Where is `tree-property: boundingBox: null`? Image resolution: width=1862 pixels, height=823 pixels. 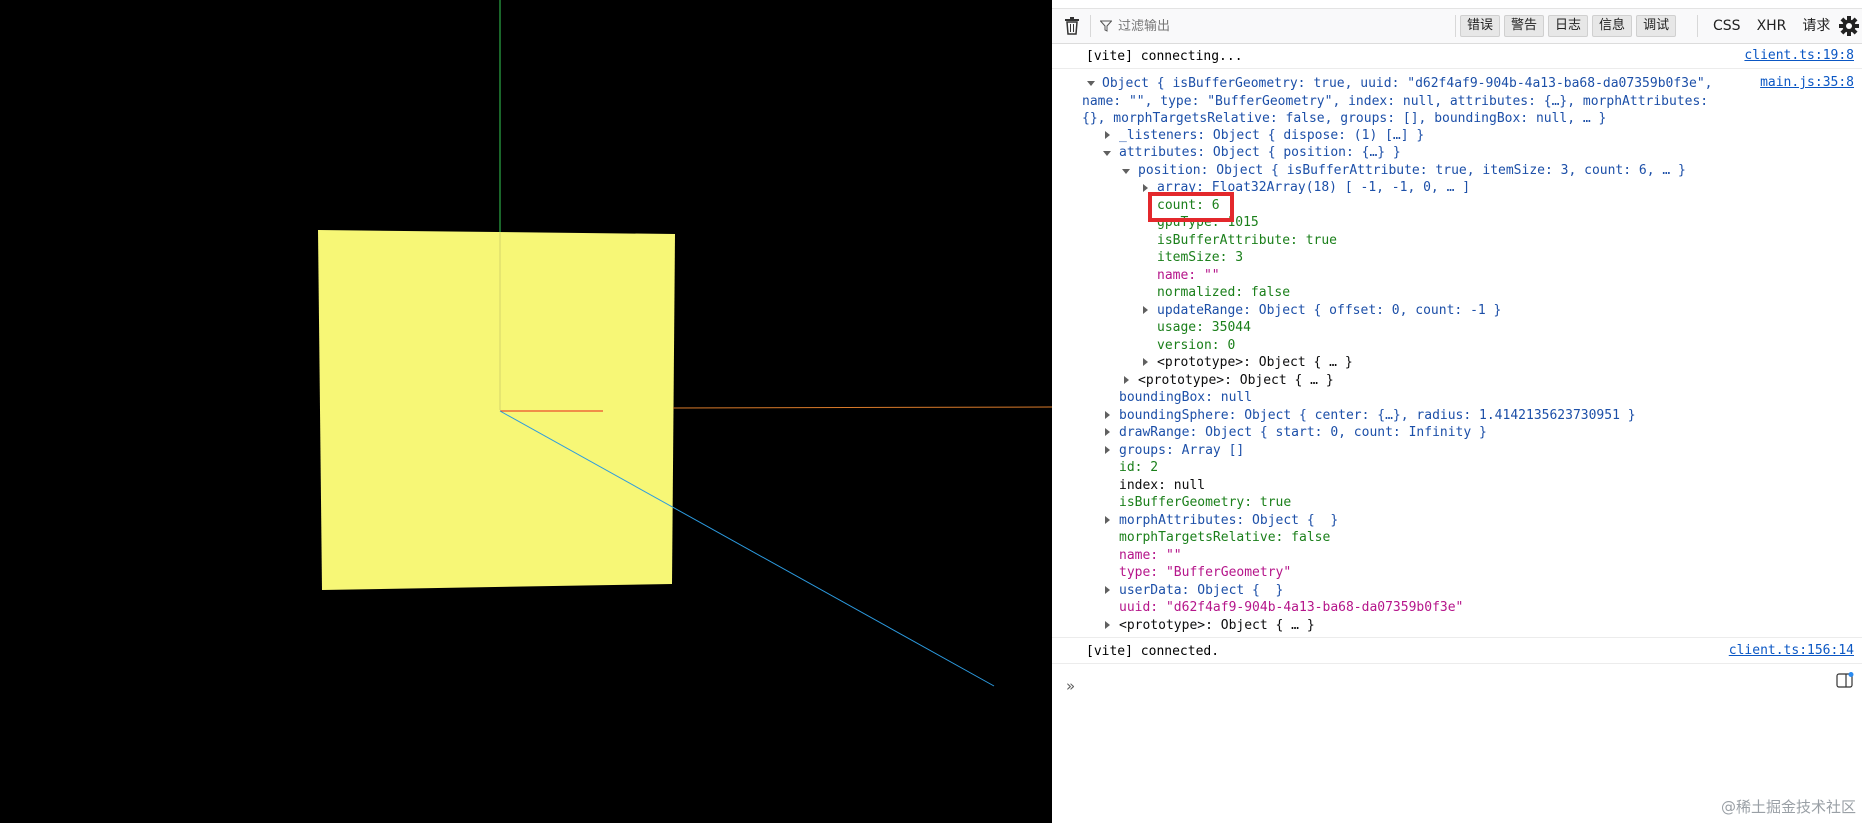 tree-property: boundingBox: null is located at coordinates (1186, 397).